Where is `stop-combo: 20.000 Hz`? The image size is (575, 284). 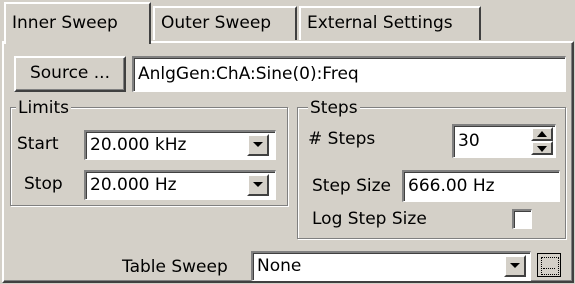 stop-combo: 20.000 Hz is located at coordinates (180, 185).